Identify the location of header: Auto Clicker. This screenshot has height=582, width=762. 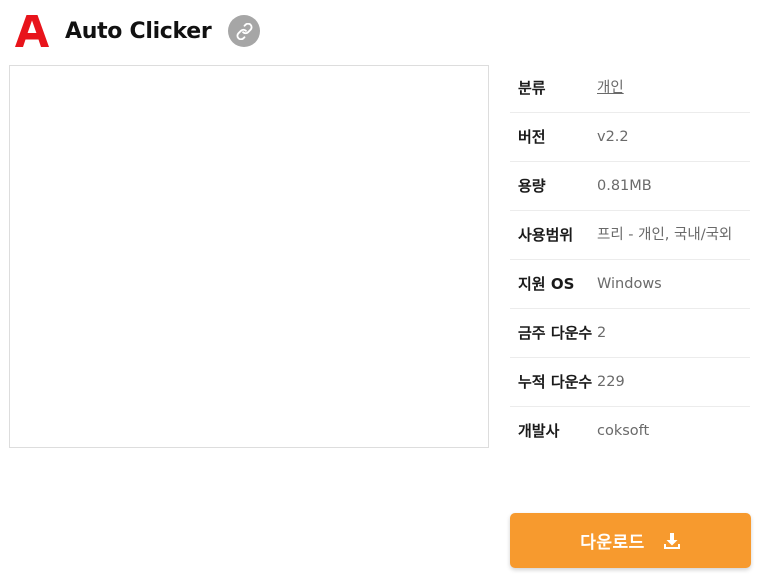
(137, 31).